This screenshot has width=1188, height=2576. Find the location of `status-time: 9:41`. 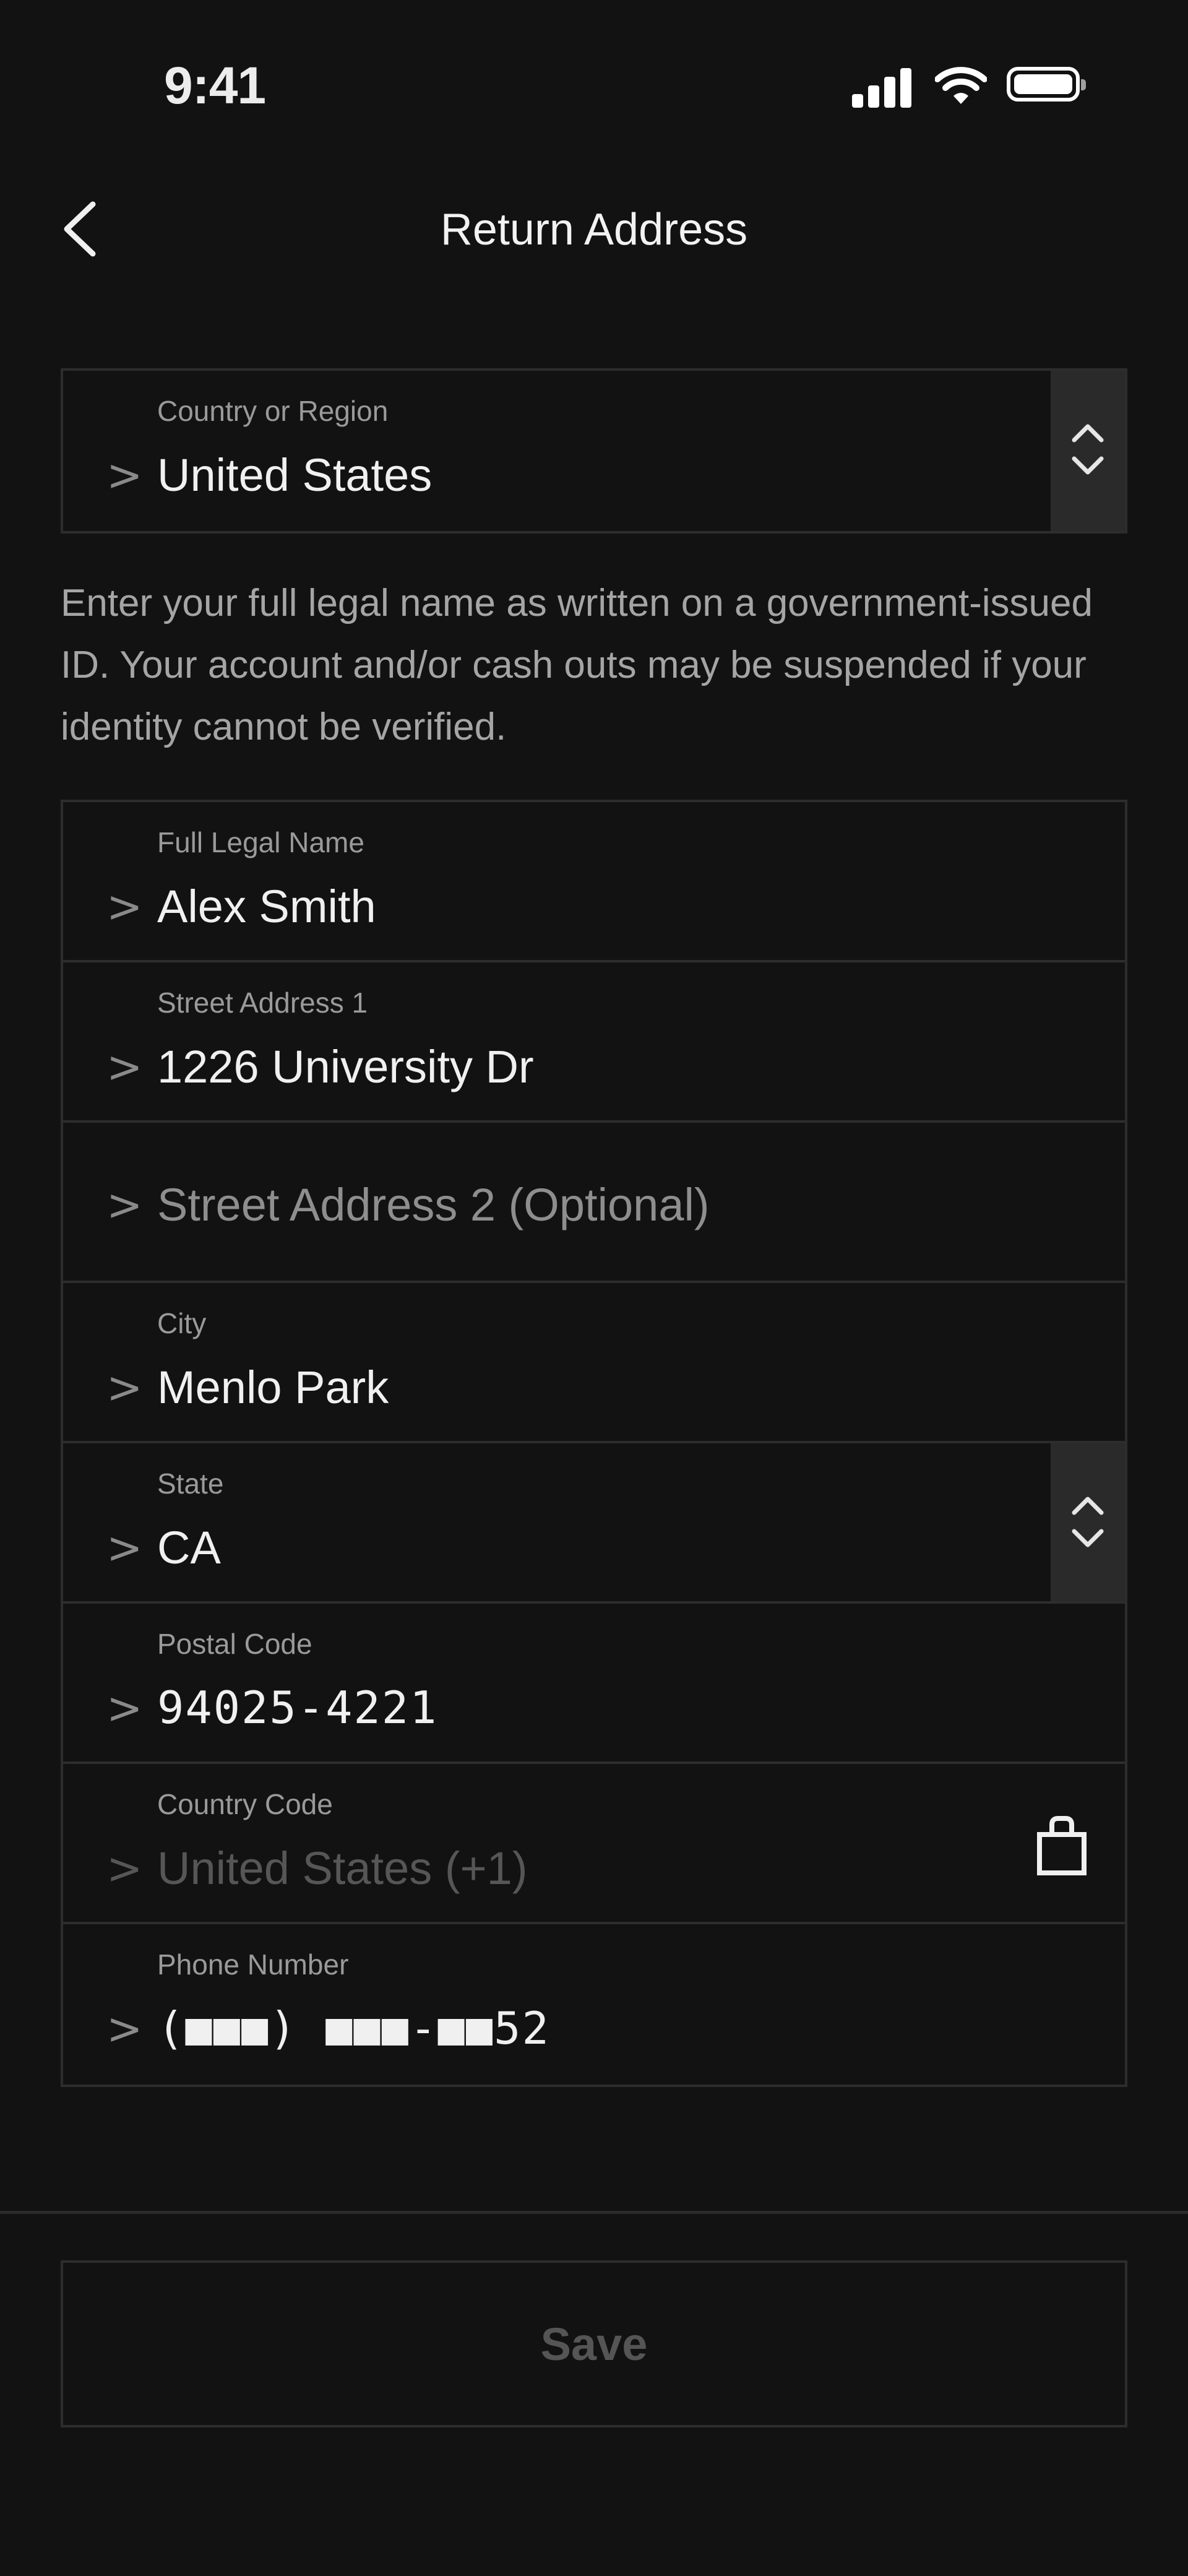

status-time: 9:41 is located at coordinates (215, 85).